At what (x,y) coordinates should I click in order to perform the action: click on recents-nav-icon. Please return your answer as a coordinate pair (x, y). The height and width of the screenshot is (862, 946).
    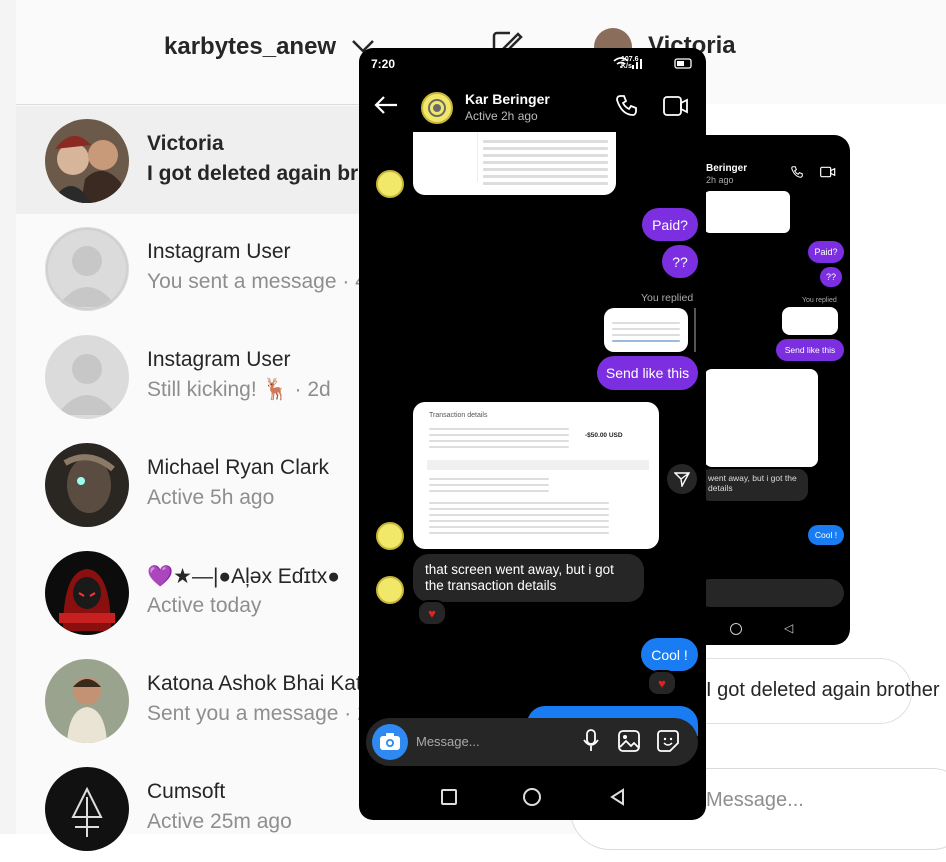
    Looking at the image, I should click on (449, 797).